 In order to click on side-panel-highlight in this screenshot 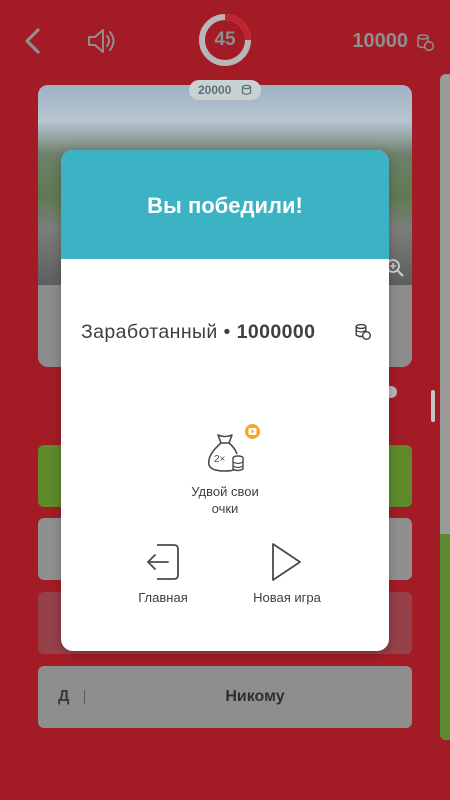, I will do `click(445, 637)`.